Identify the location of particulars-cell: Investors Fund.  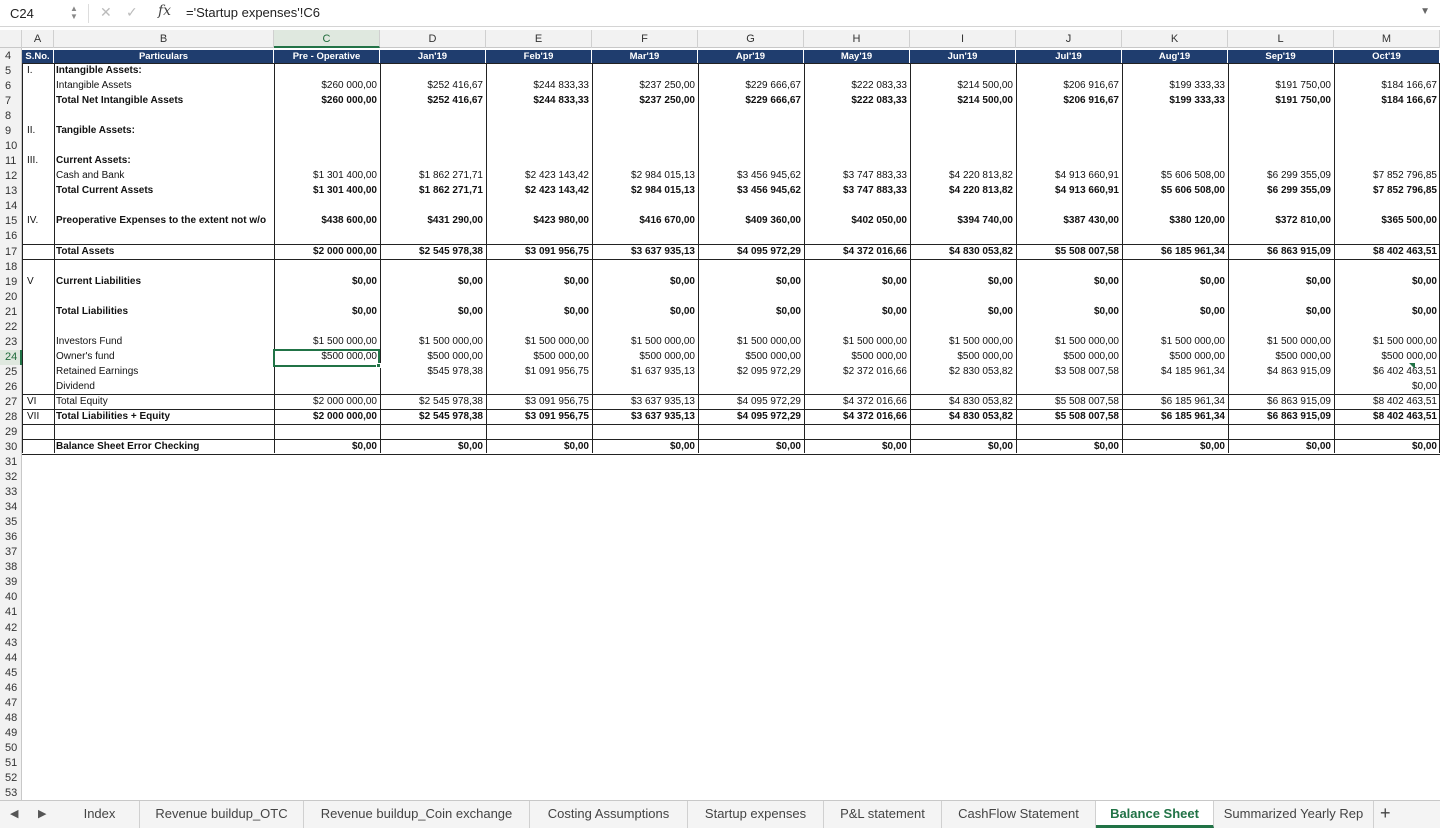
(164, 342).